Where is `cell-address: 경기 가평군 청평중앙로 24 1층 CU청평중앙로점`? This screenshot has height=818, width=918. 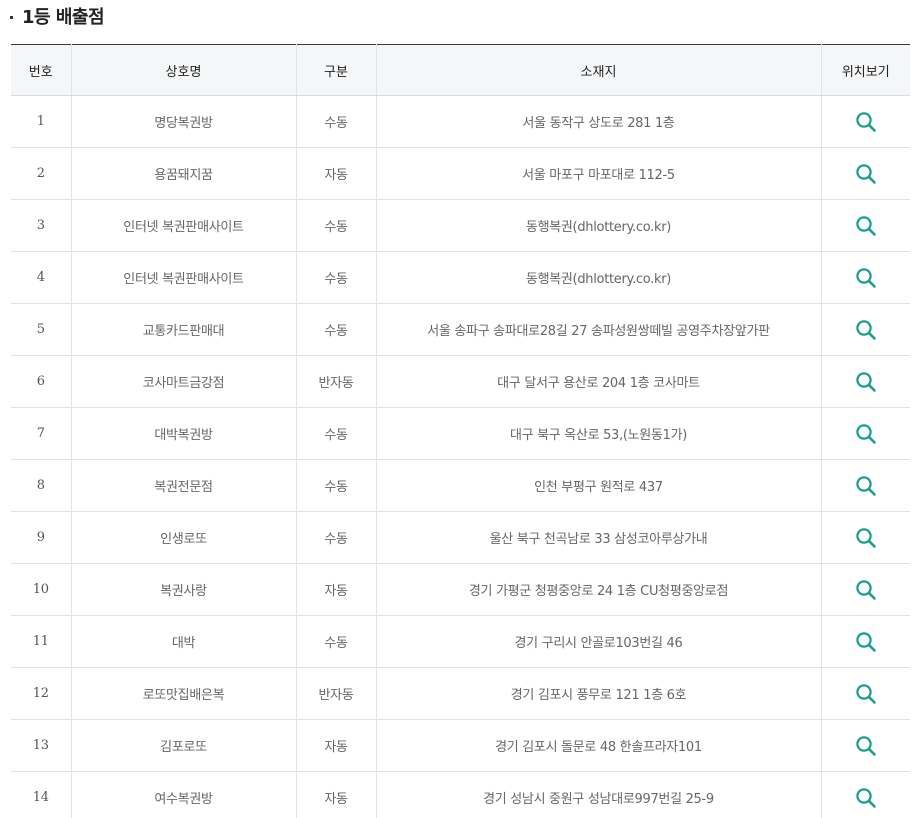
cell-address: 경기 가평군 청평중앙로 24 1층 CU청평중앙로점 is located at coordinates (598, 589).